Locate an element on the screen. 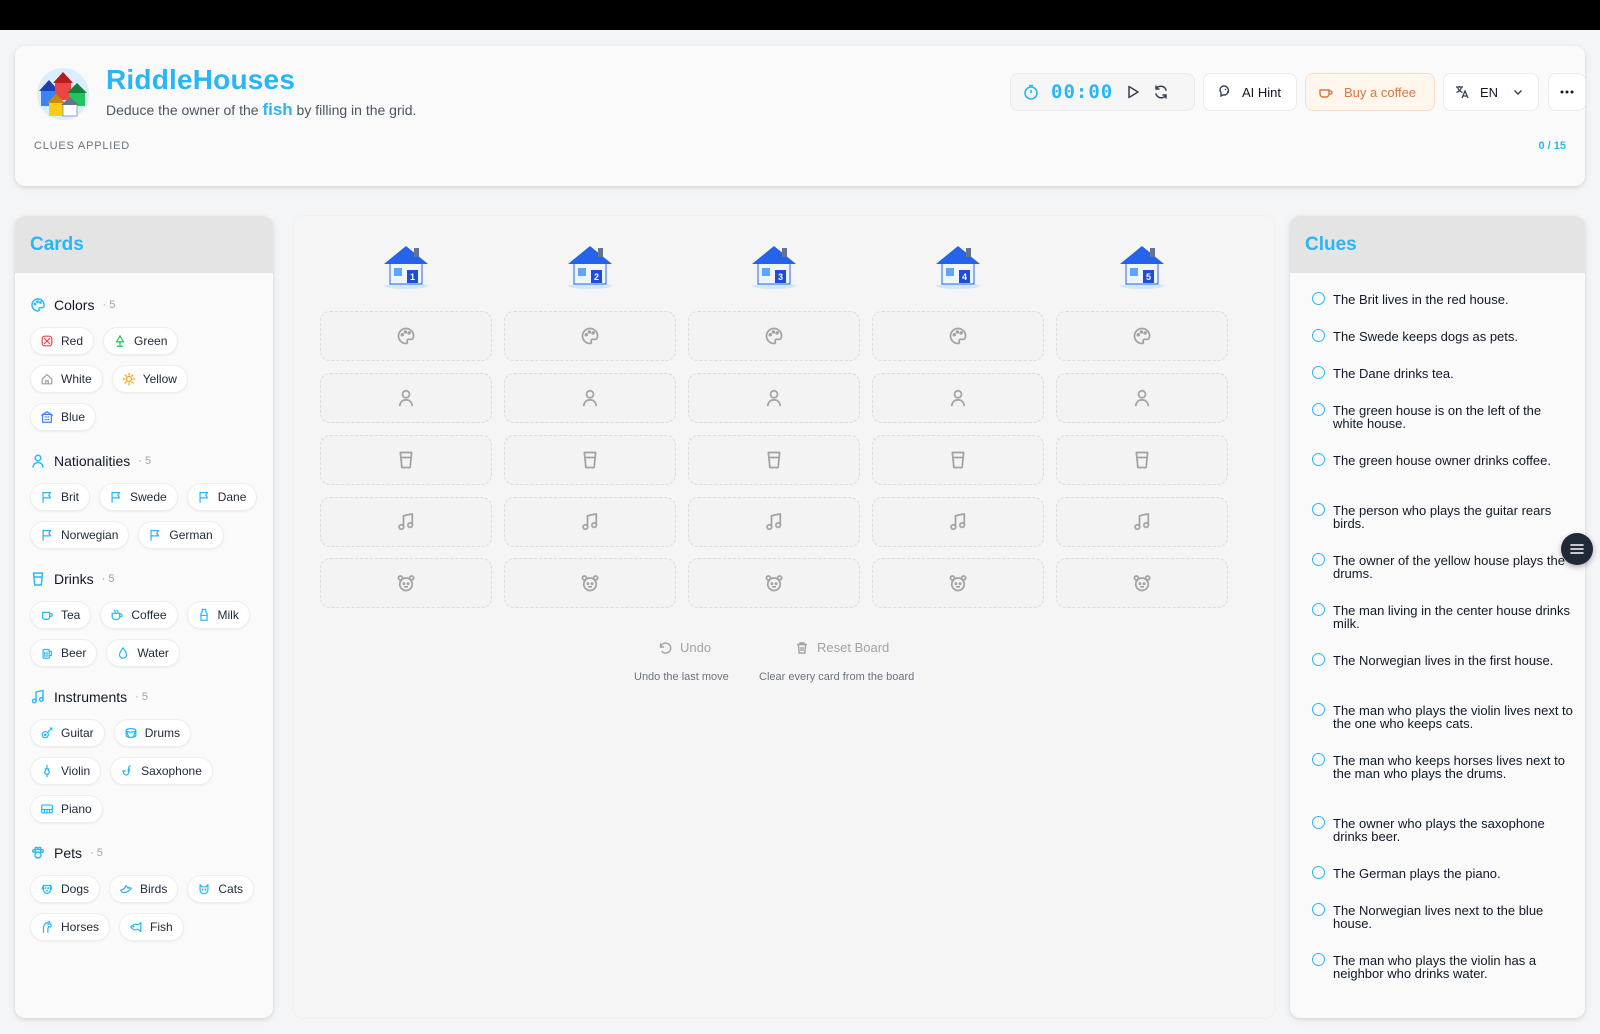 The height and width of the screenshot is (1034, 1600). card-chip-dane: Dane is located at coordinates (222, 497).